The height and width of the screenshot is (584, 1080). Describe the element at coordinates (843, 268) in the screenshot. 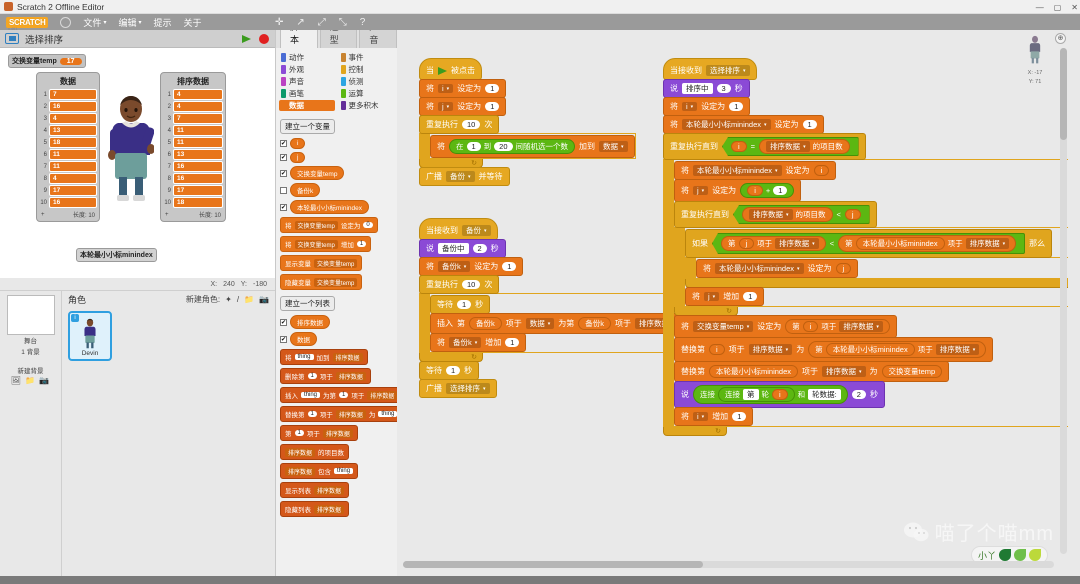

I see `var-reporter-j: j` at that location.